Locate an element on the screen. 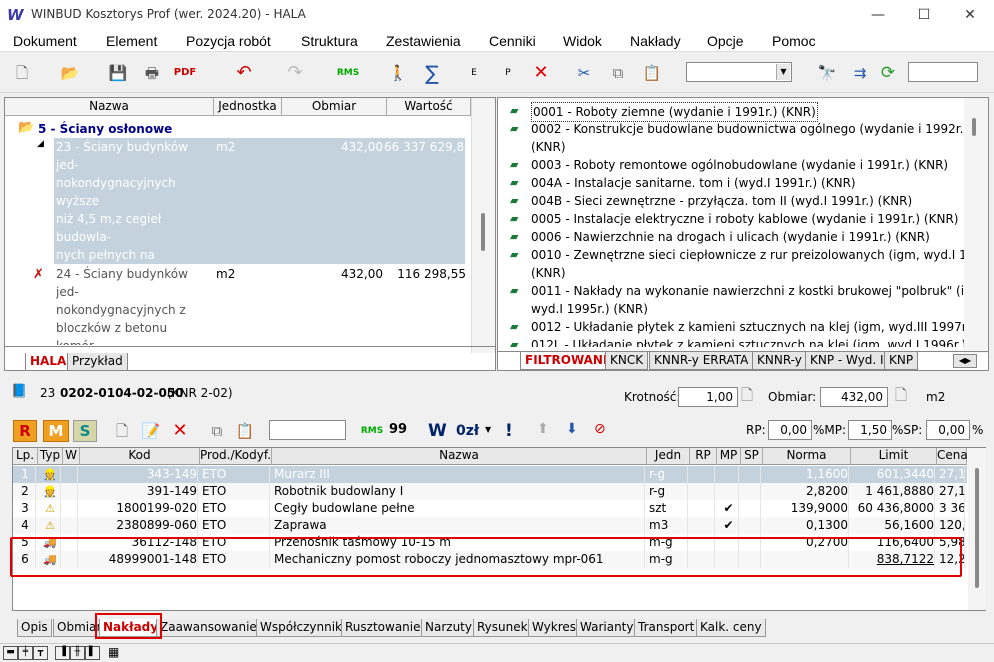 This screenshot has height=662, width=994. grid-header-cell: Cena is located at coordinates (952, 456).